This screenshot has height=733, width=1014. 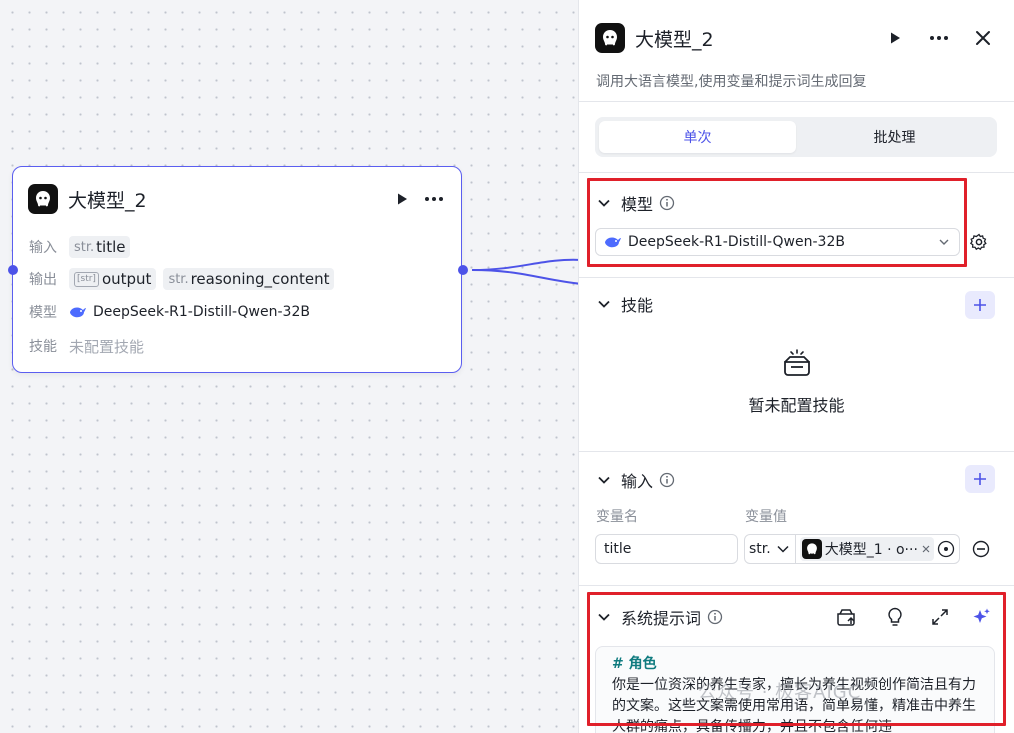 I want to click on info-icon, so click(x=667, y=480).